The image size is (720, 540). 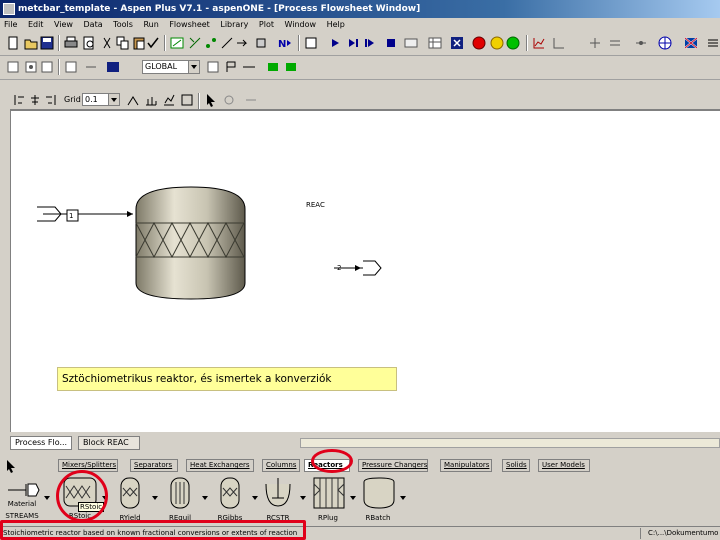 I want to click on section-stream-icon, so click(x=249, y=67).